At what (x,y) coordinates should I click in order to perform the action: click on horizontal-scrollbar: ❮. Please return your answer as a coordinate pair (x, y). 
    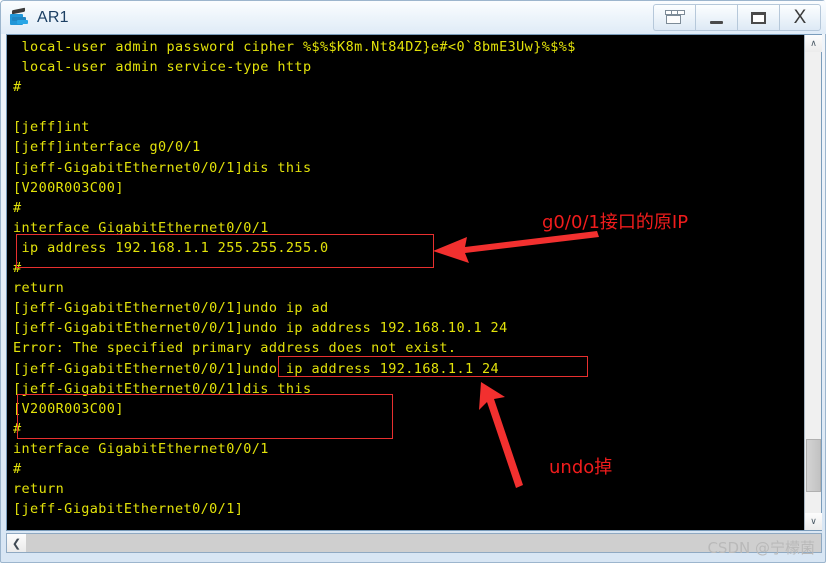
    Looking at the image, I should click on (414, 543).